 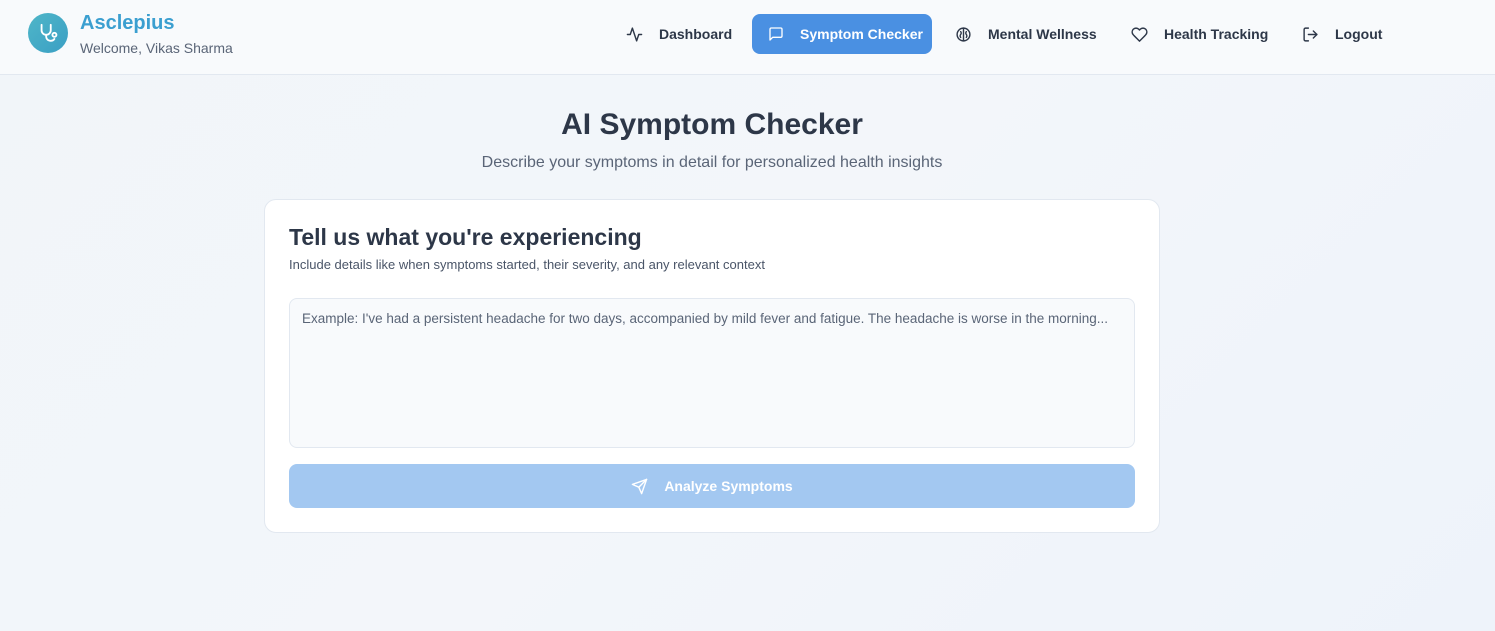 What do you see at coordinates (776, 34) in the screenshot?
I see `message-square-icon` at bounding box center [776, 34].